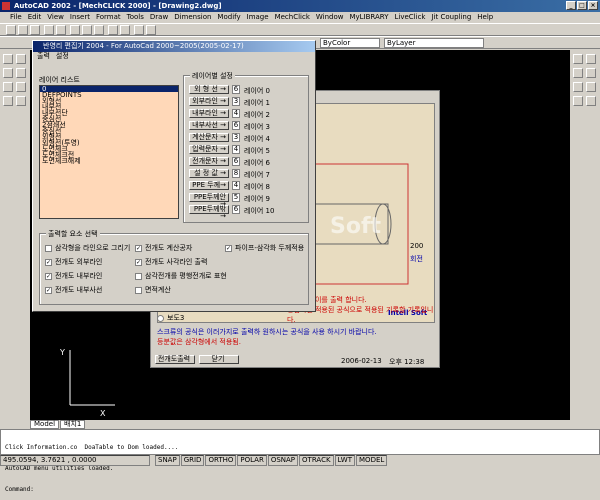 The image size is (600, 500). I want to click on color-dropdown: ByColor, so click(350, 43).